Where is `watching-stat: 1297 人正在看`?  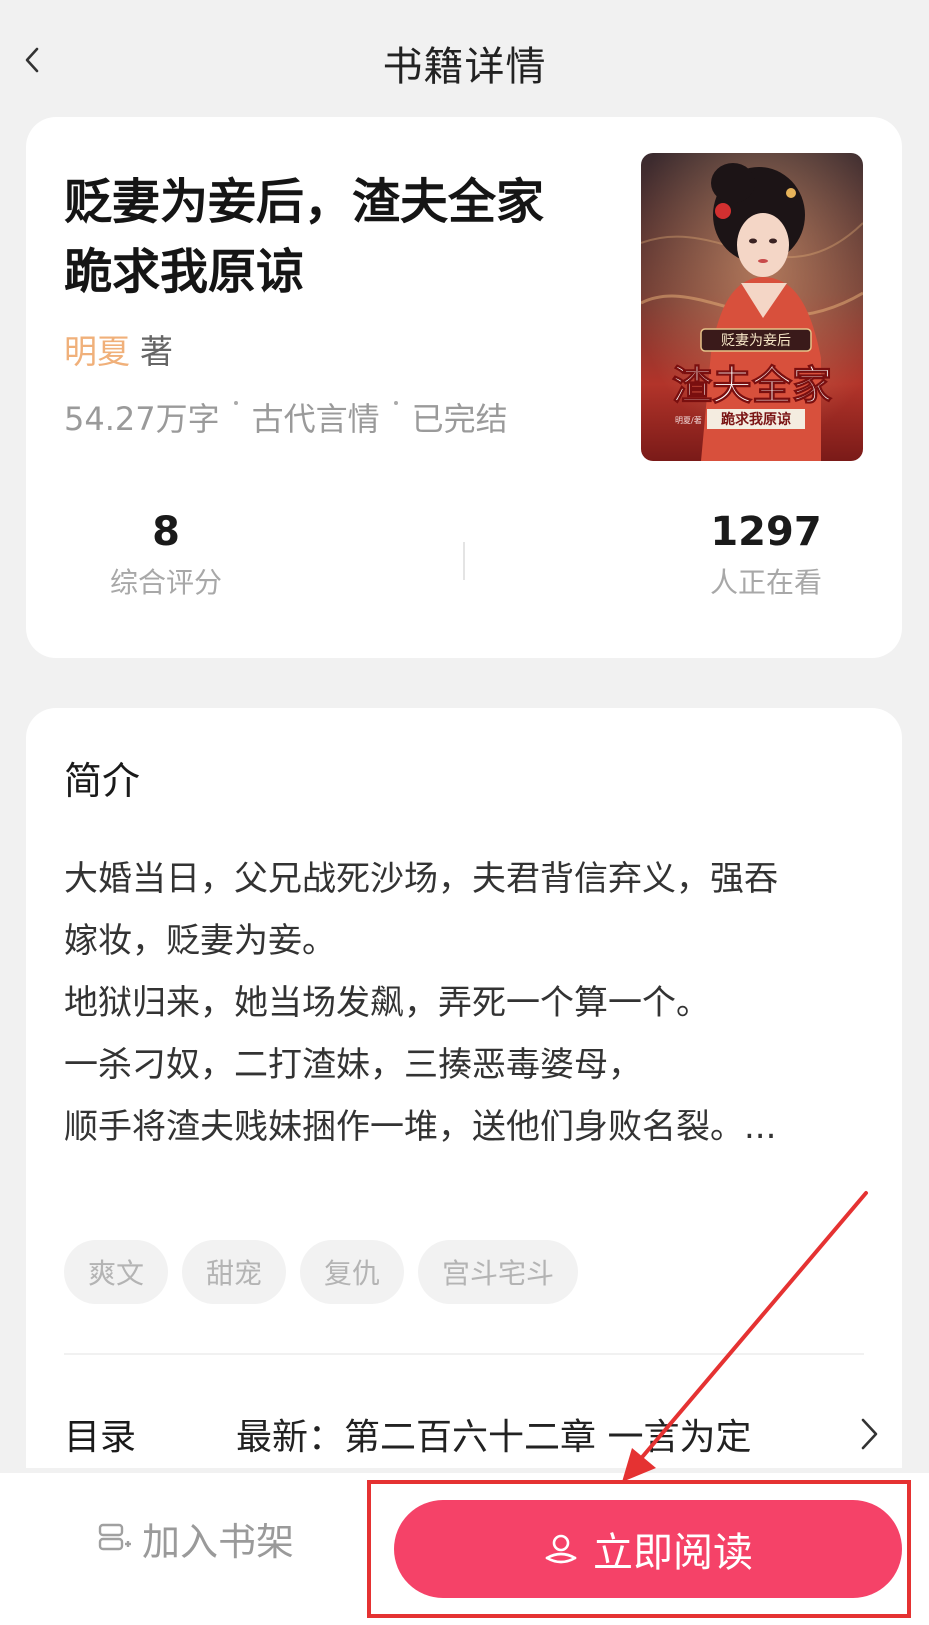
watching-stat: 1297 人正在看 is located at coordinates (766, 555).